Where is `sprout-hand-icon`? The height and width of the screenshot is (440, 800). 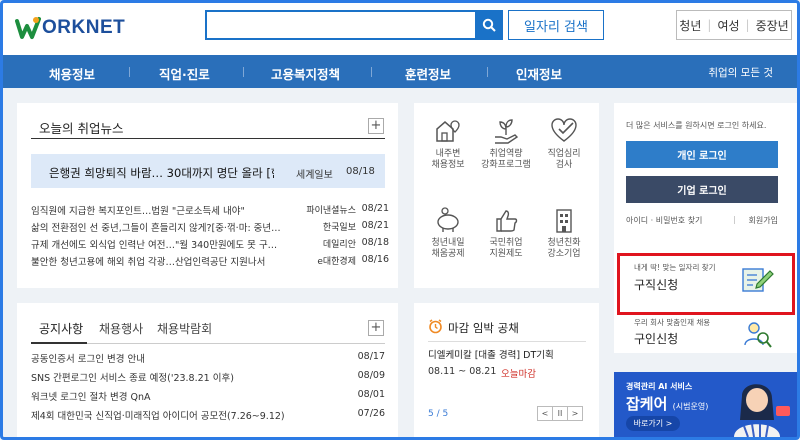 sprout-hand-icon is located at coordinates (507, 131).